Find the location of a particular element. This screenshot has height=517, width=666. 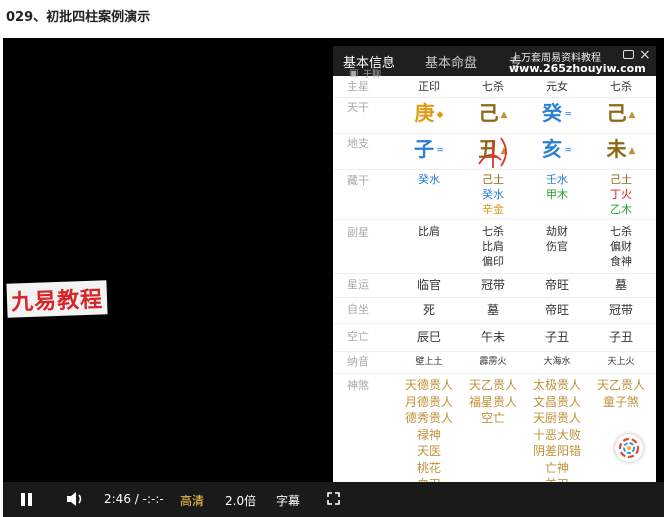

row-label: 副星 is located at coordinates (358, 232).